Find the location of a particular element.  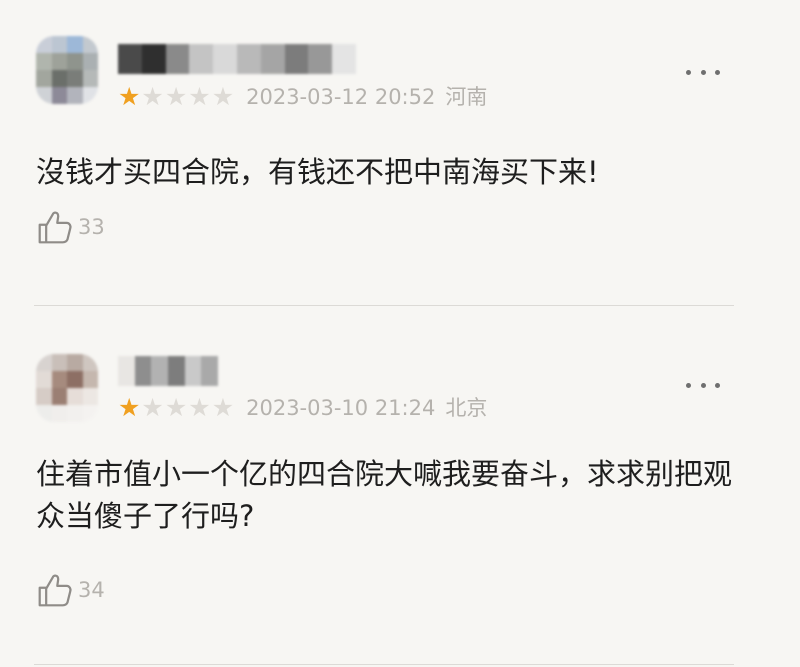

review-content: 住着市值小一个亿的四合院大喊我要奋斗，求求别把观众当傻子了行吗? is located at coordinates (384, 495).